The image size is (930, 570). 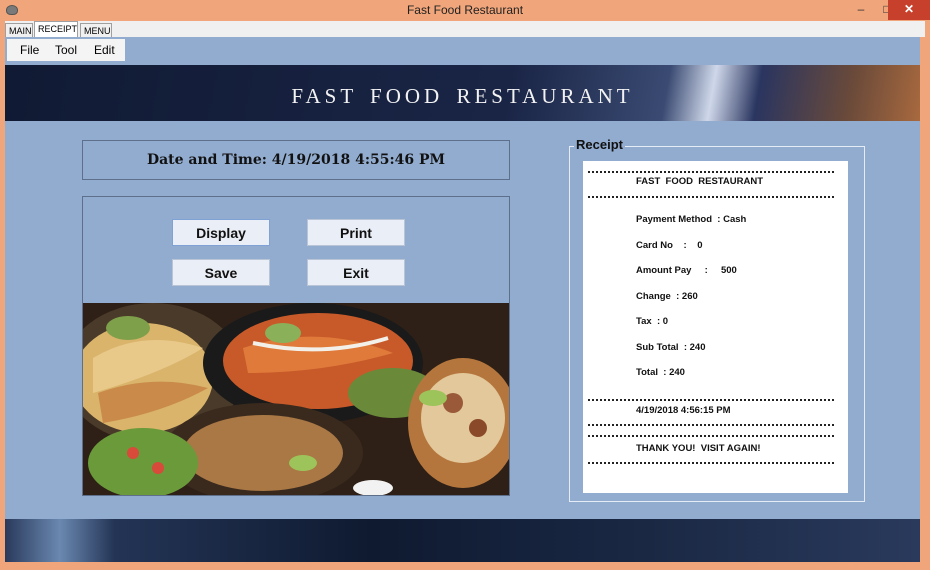 I want to click on receipt-change: Change : 260, so click(x=667, y=296).